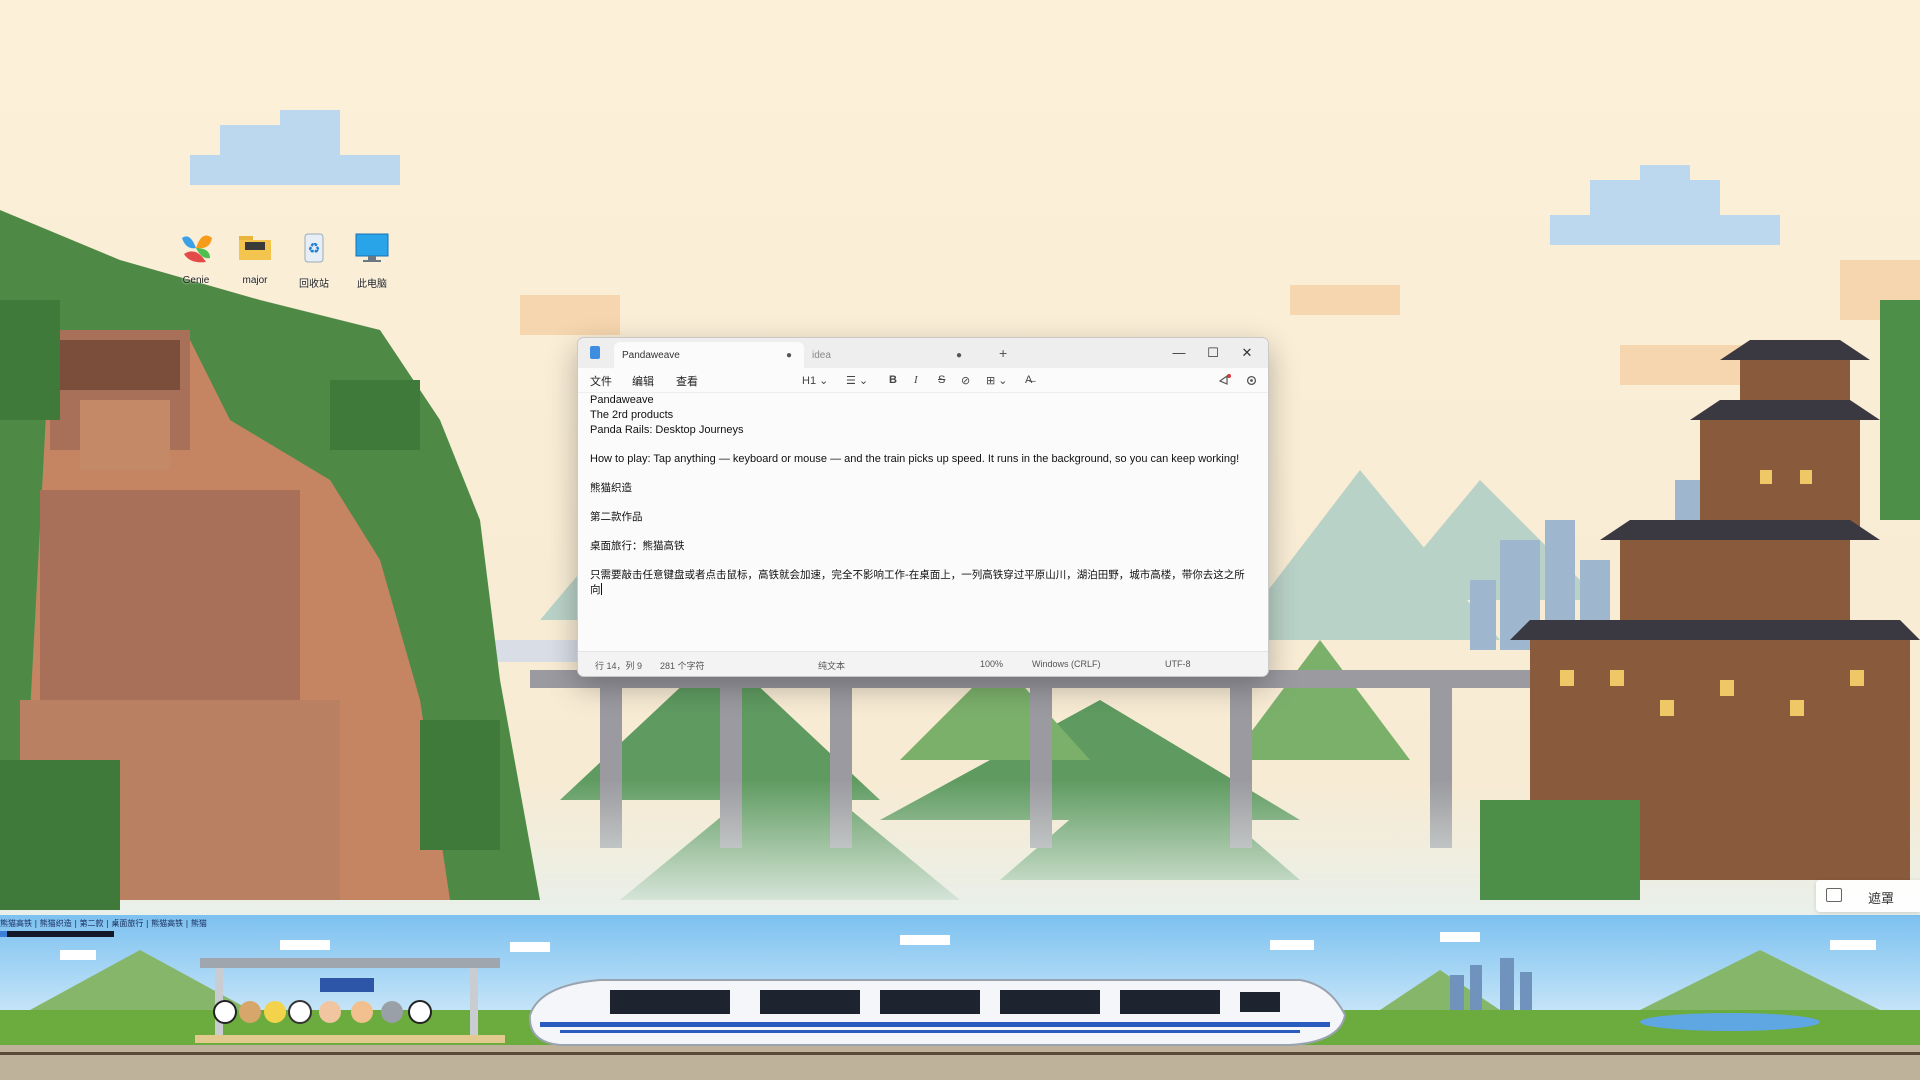 The height and width of the screenshot is (1080, 1920). I want to click on desktop-icon-this-pc: 此电脑, so click(372, 259).